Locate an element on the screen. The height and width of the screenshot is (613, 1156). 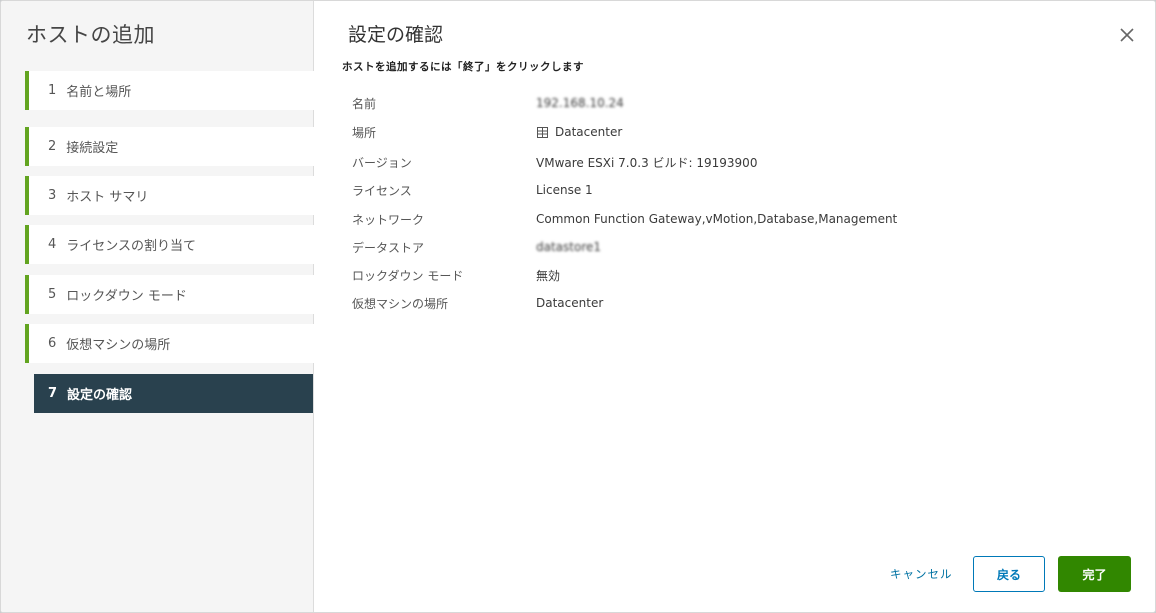
step-label: 接続設定 is located at coordinates (92, 148).